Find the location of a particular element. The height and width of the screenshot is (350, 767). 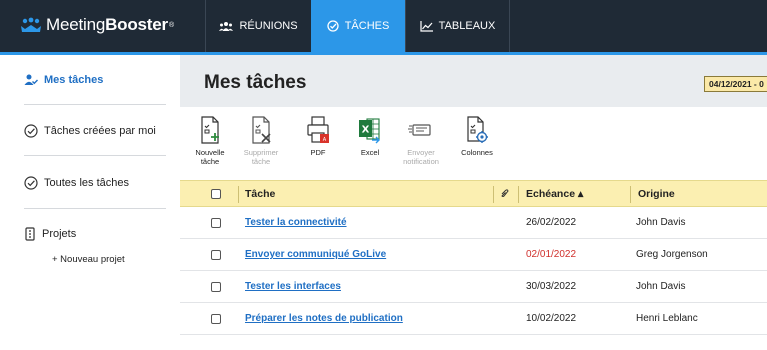

svg-text: X is located at coordinates (366, 130).